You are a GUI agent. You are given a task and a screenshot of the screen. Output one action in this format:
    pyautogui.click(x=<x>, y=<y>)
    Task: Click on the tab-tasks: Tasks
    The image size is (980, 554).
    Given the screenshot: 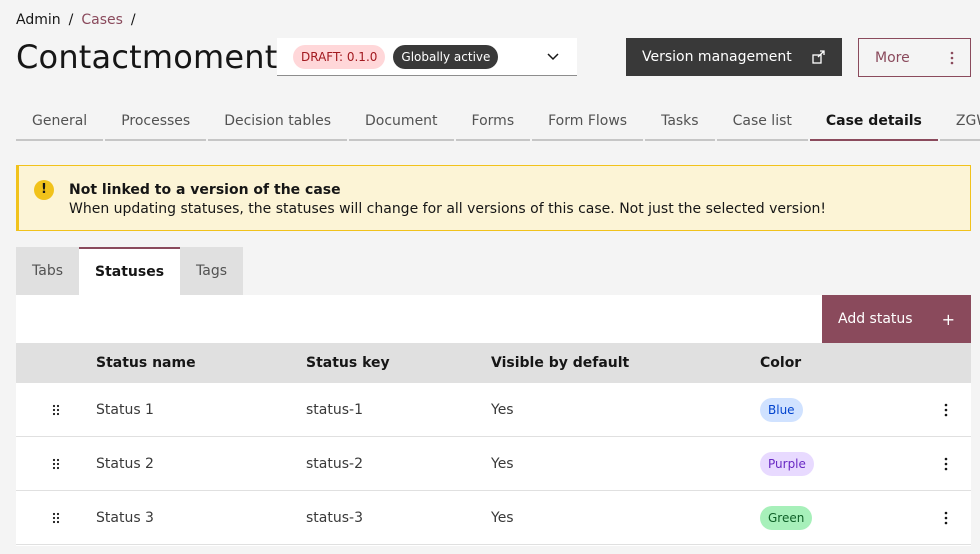 What is the action you would take?
    pyautogui.click(x=680, y=122)
    